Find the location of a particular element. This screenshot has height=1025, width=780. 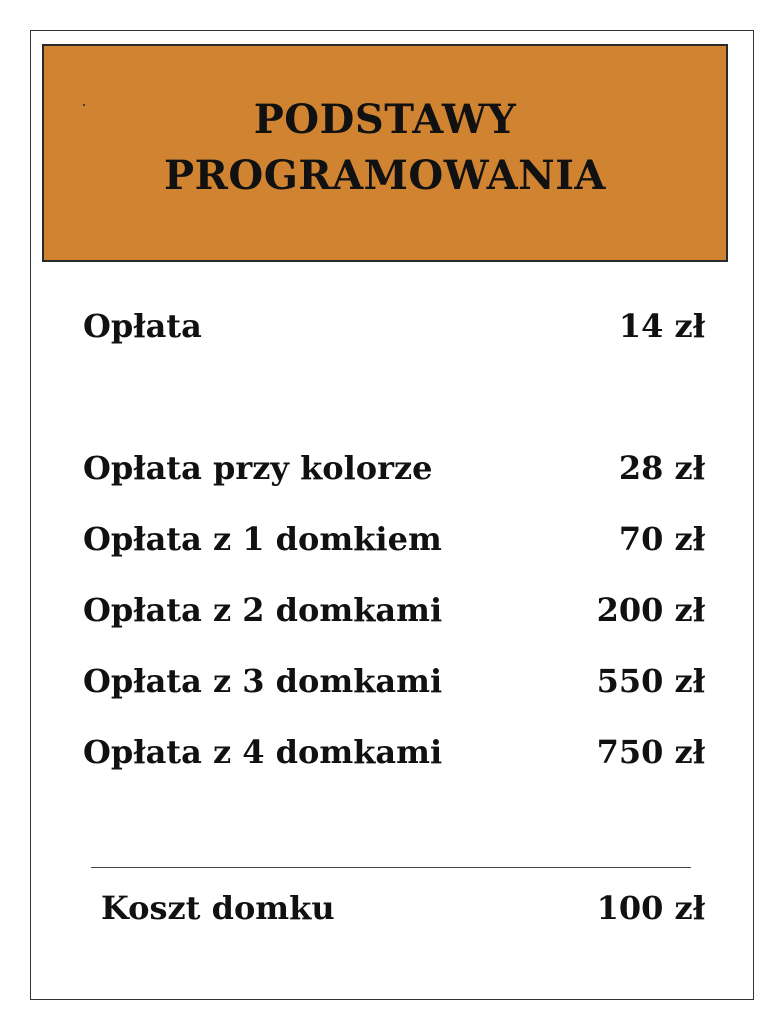

rent-3-houses-row: Opłata z 3 domkami 550 zł is located at coordinates (394, 681).